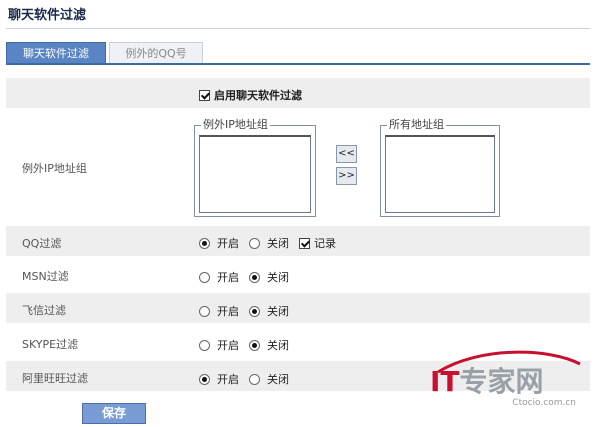  What do you see at coordinates (44, 310) in the screenshot?
I see `filter-label-fetion: 飞信过滤` at bounding box center [44, 310].